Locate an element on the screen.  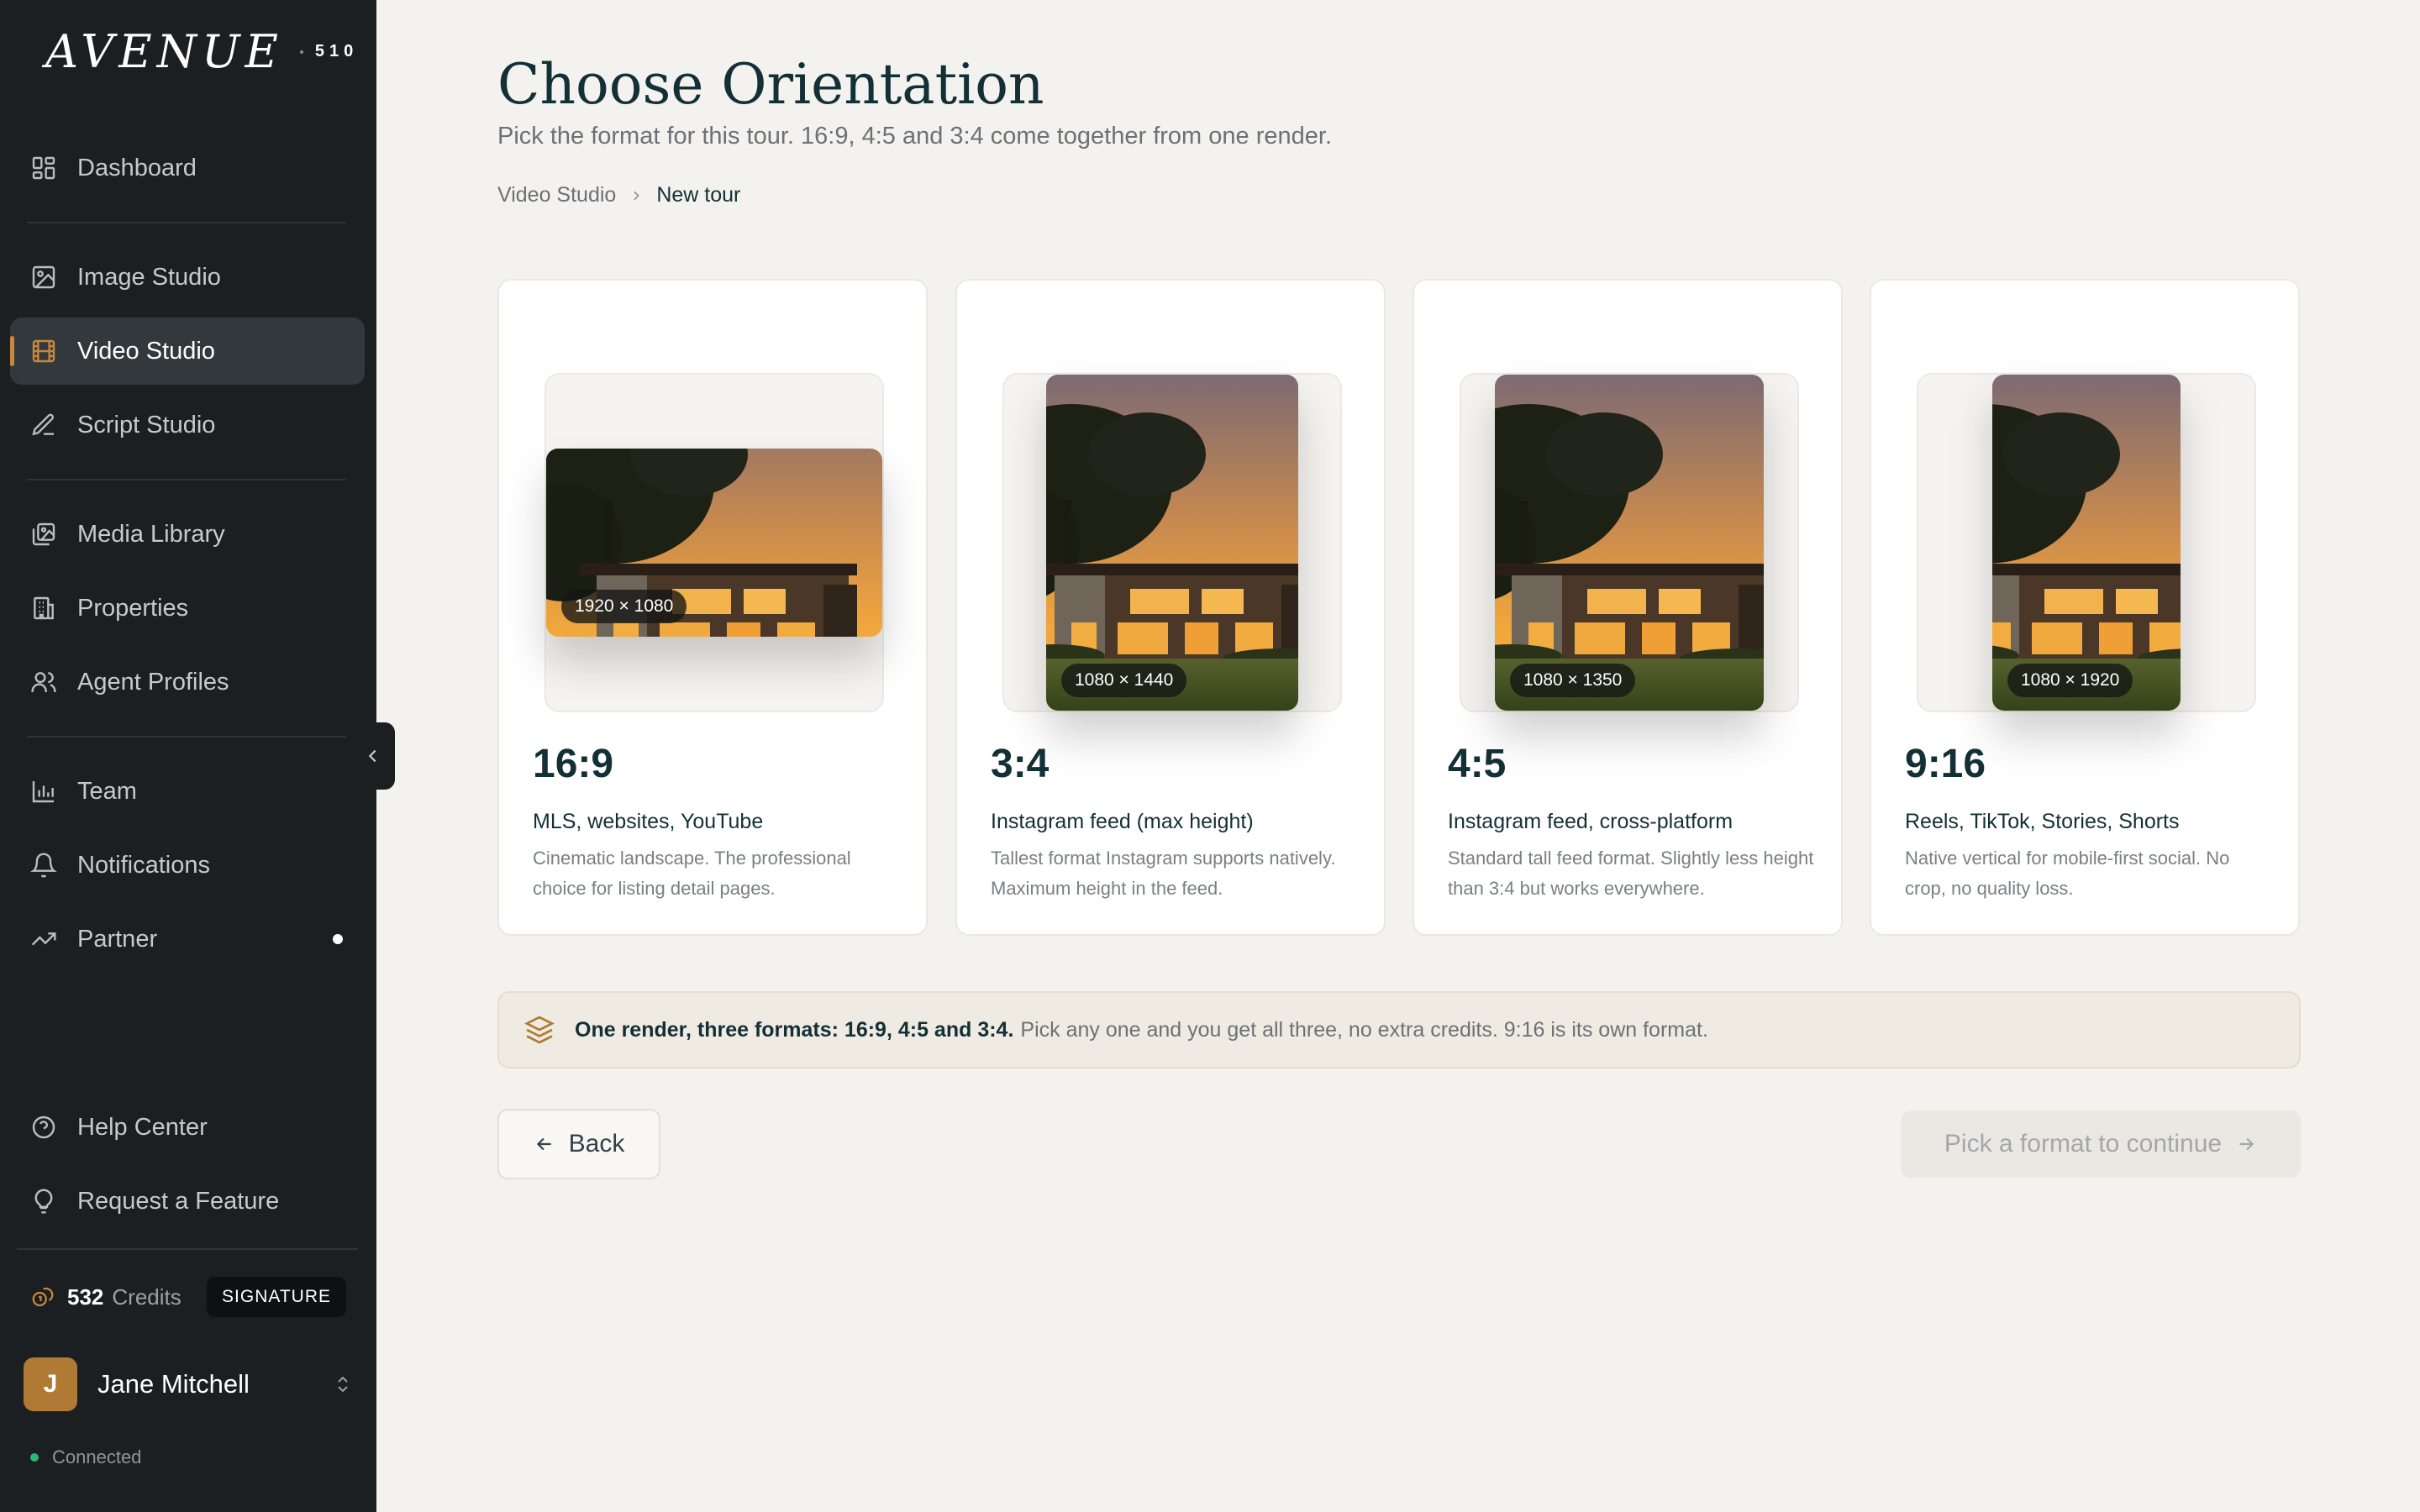
lightbulb-icon is located at coordinates (43, 1201).